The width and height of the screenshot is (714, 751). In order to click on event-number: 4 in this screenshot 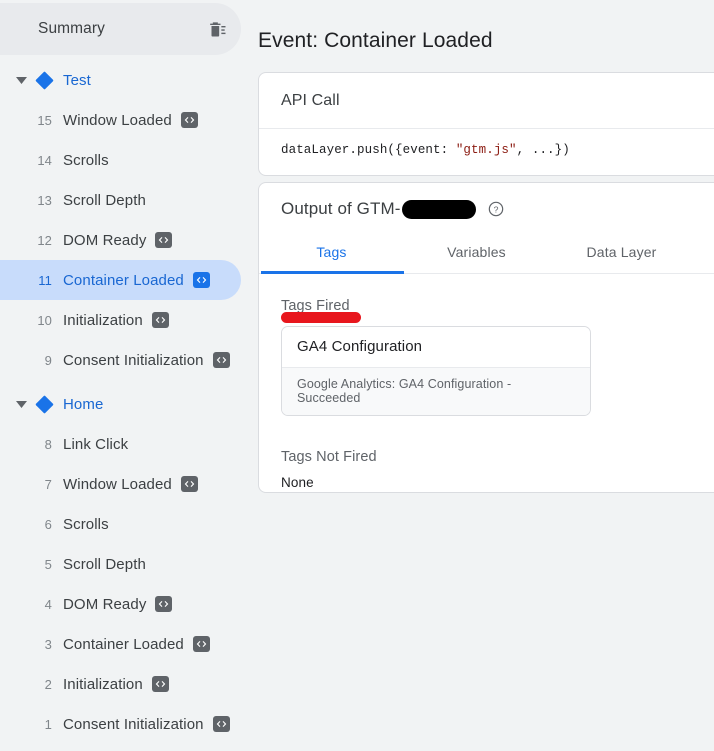, I will do `click(48, 604)`.